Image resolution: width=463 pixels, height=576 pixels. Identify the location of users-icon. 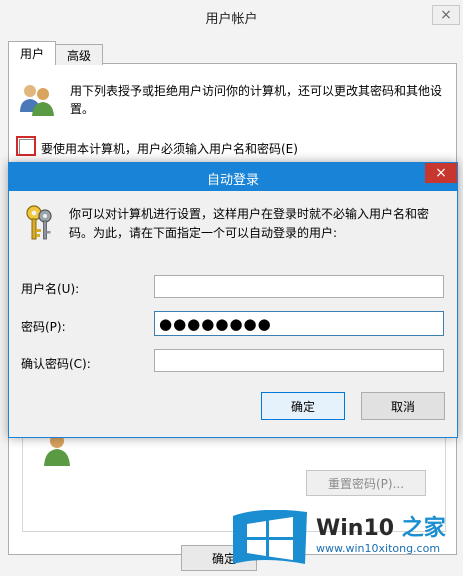
(37, 100).